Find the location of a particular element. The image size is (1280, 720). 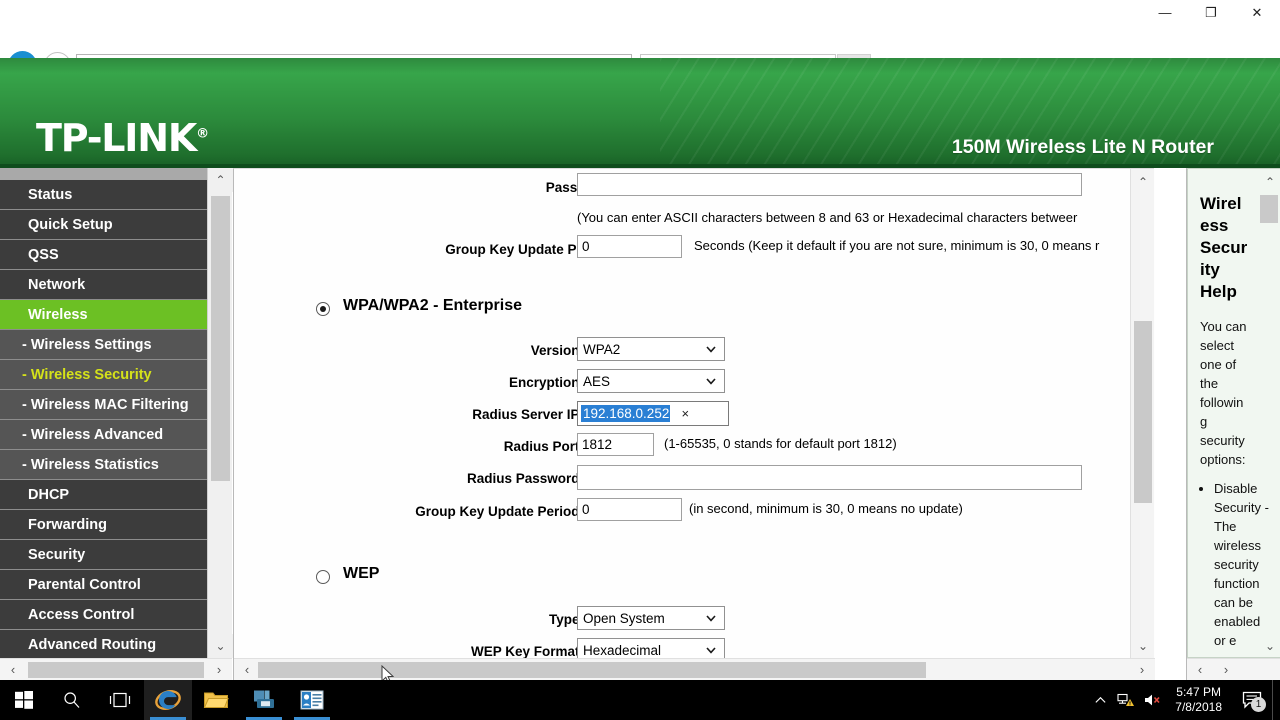

sidebar-horizontal-scrollbar: ‹ › is located at coordinates (116, 669).